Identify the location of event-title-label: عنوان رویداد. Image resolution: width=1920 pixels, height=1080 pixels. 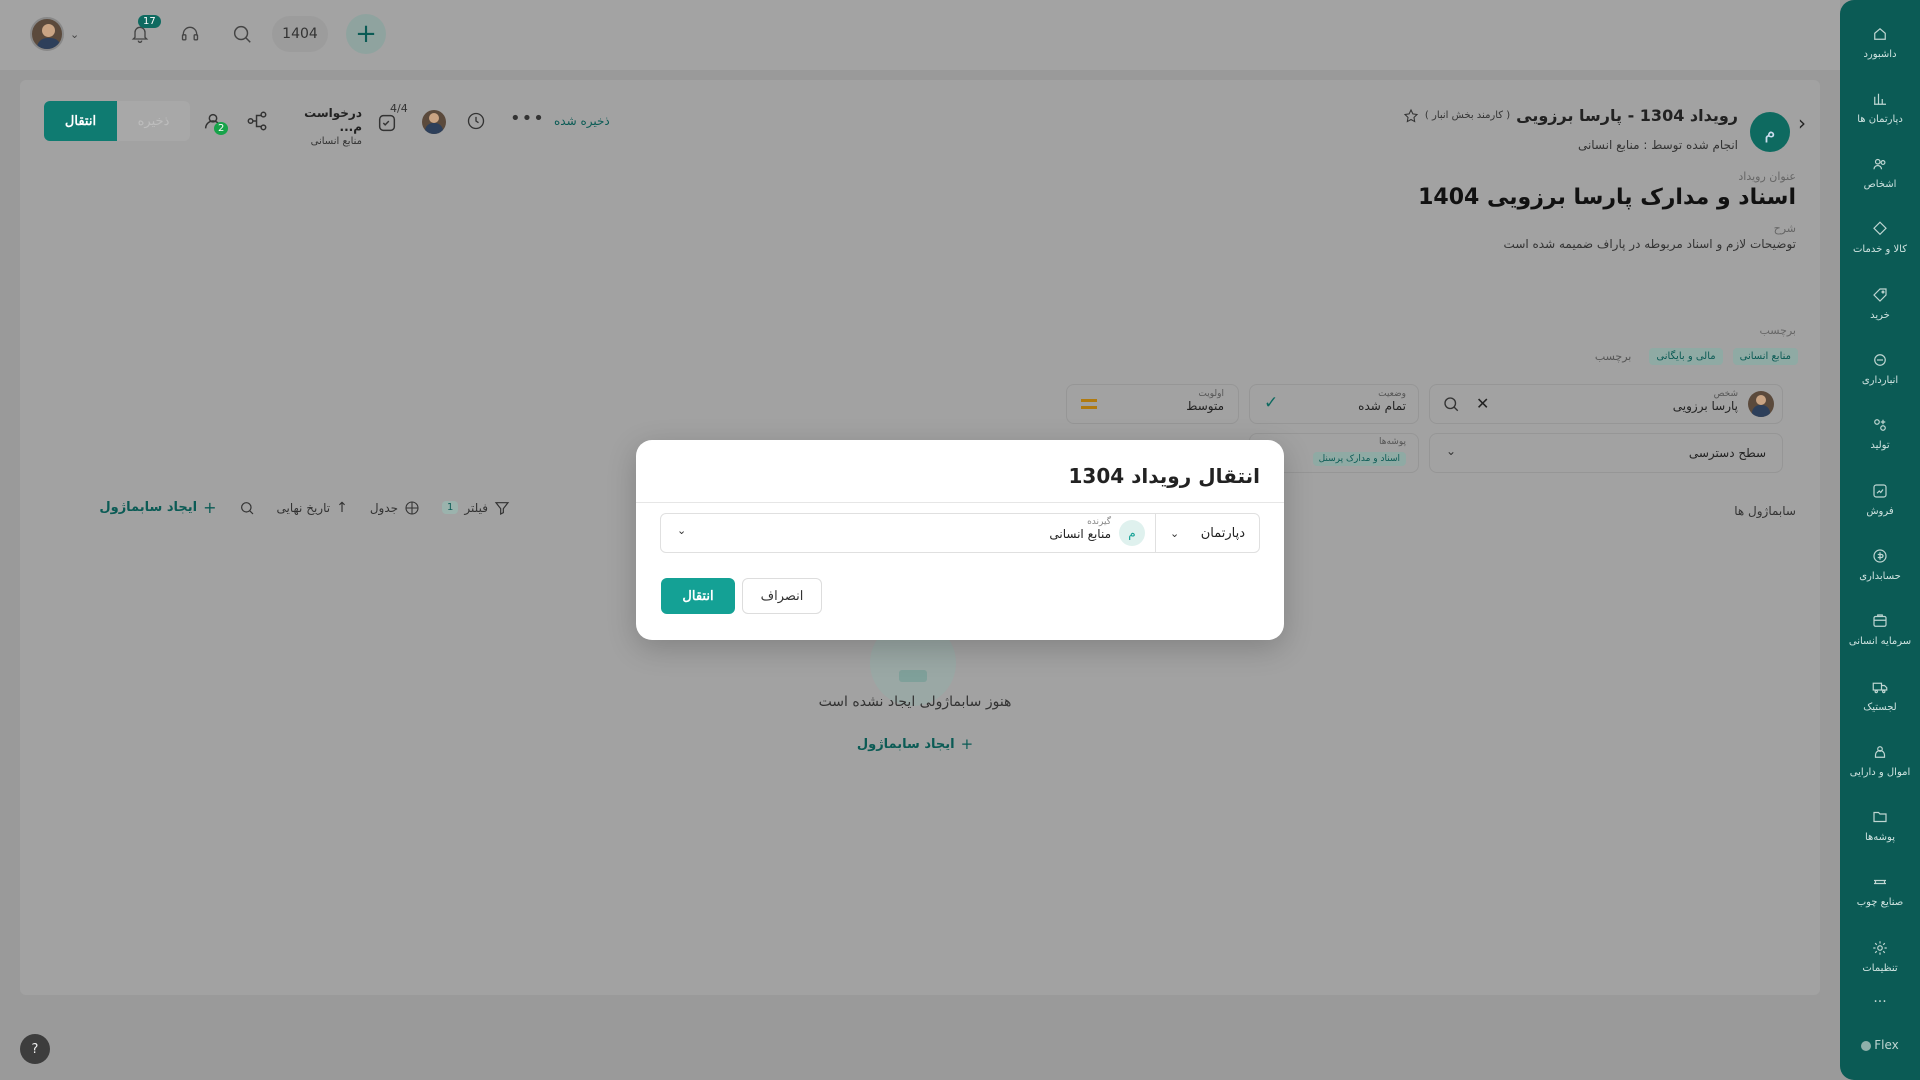
(1767, 176).